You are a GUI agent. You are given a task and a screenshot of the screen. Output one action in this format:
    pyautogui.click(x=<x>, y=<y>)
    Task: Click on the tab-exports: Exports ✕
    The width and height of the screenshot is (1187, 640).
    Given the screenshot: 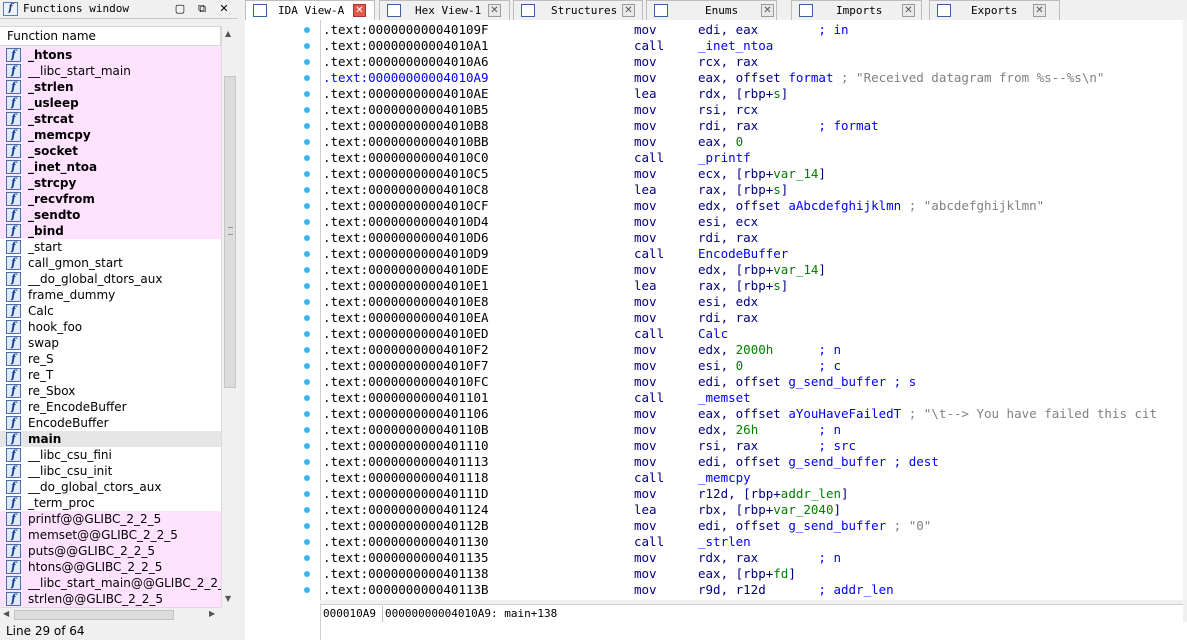 What is the action you would take?
    pyautogui.click(x=994, y=10)
    